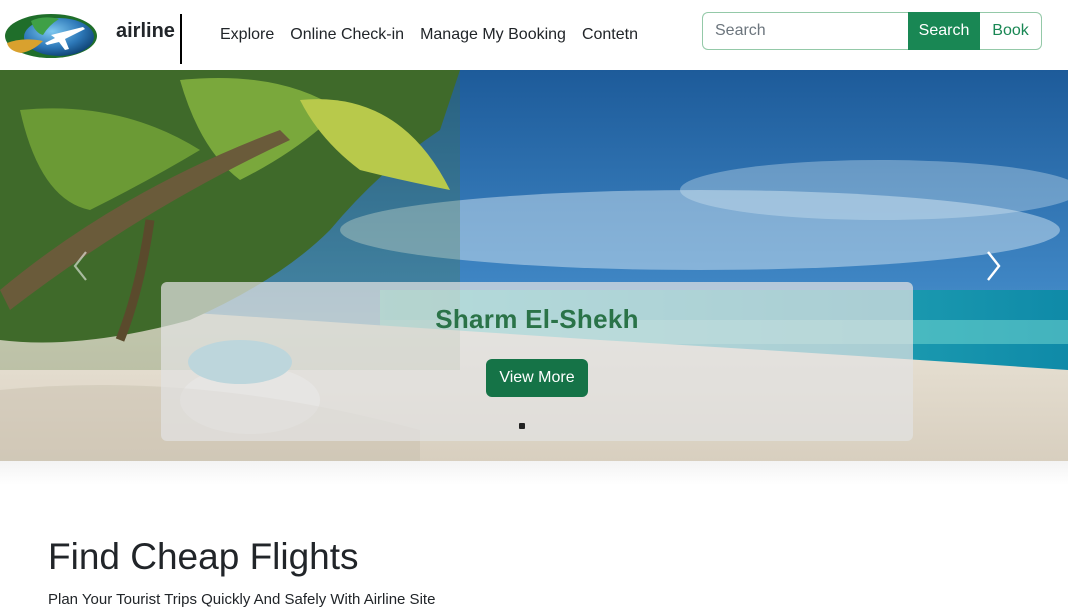 This screenshot has width=1068, height=616. I want to click on section-title: Find Cheap Flights, so click(203, 556).